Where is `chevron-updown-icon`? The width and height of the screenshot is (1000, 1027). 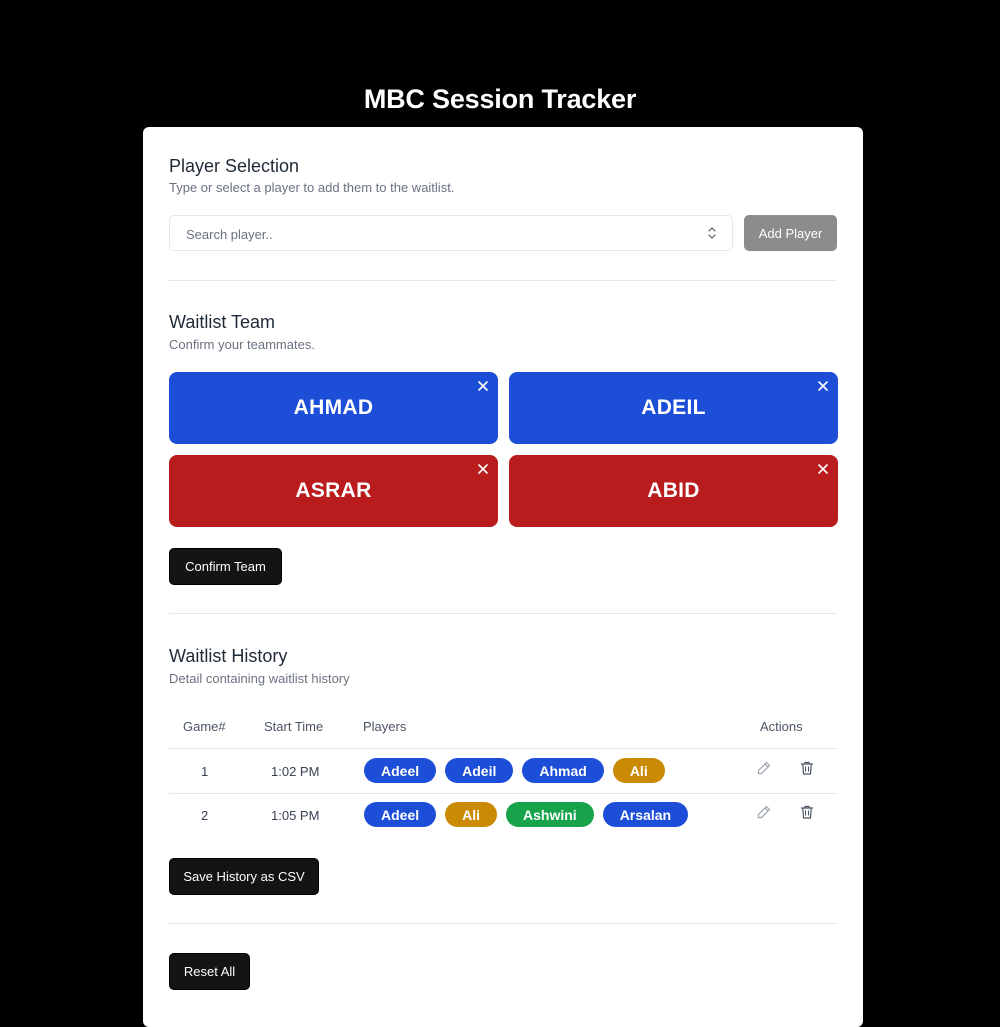 chevron-updown-icon is located at coordinates (712, 233).